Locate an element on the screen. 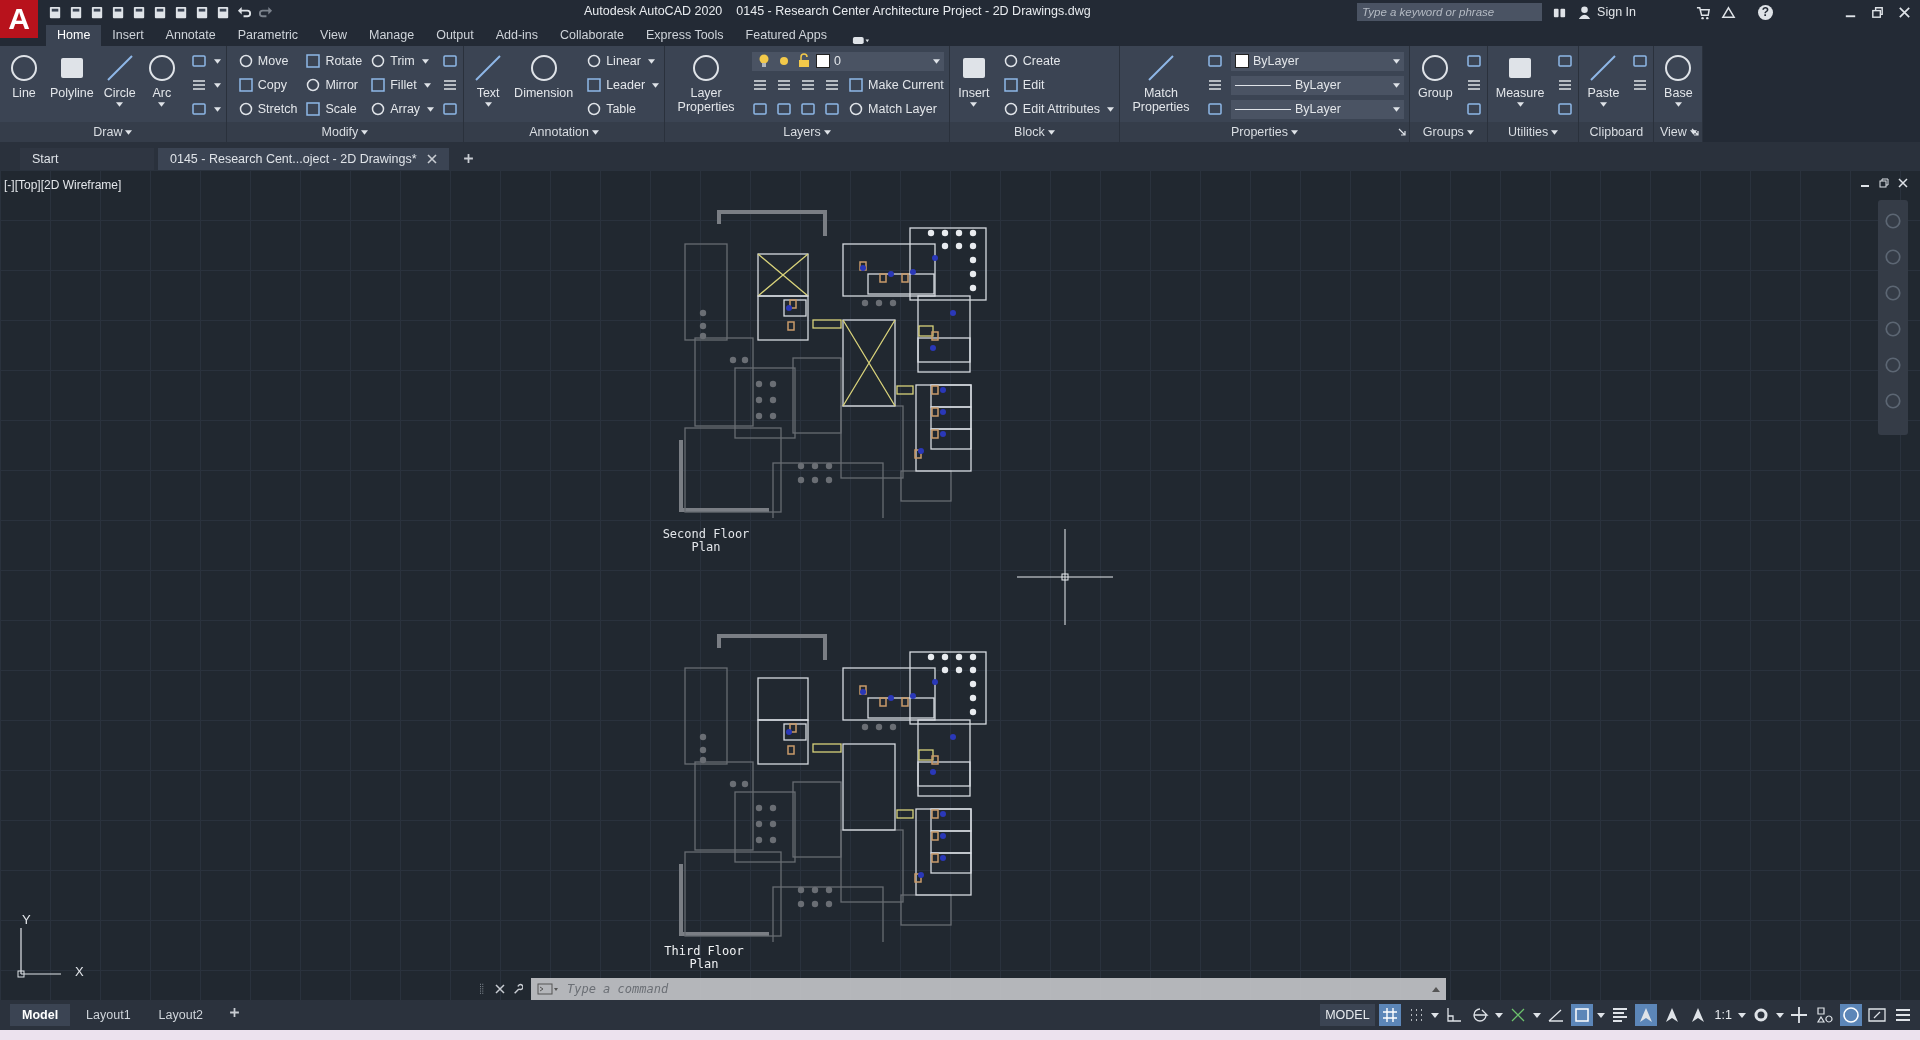 The width and height of the screenshot is (1920, 1040). ribbon-tool-button: Arc is located at coordinates (161, 79).